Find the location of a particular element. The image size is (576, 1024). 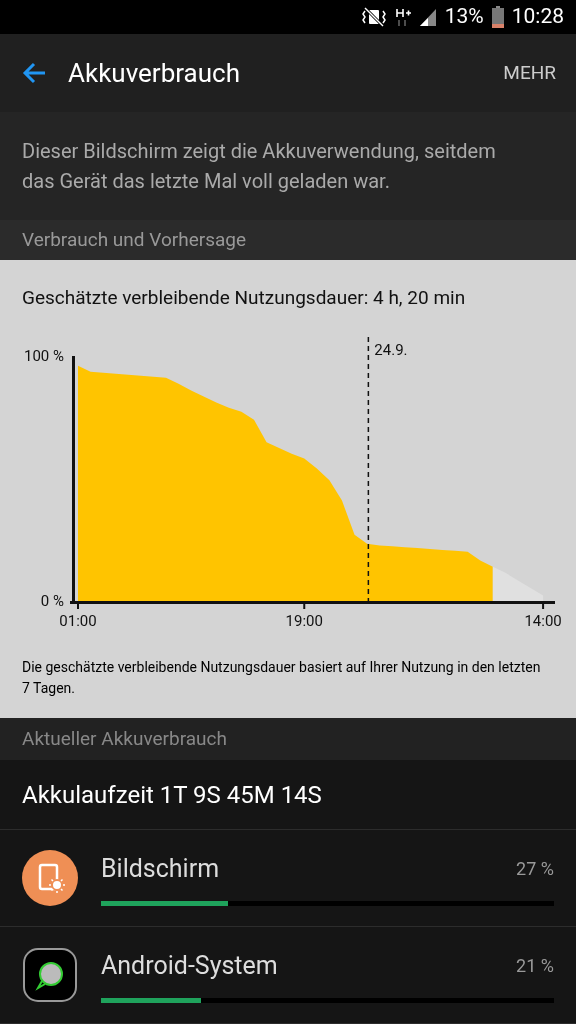

clock: 10:28 is located at coordinates (537, 17).